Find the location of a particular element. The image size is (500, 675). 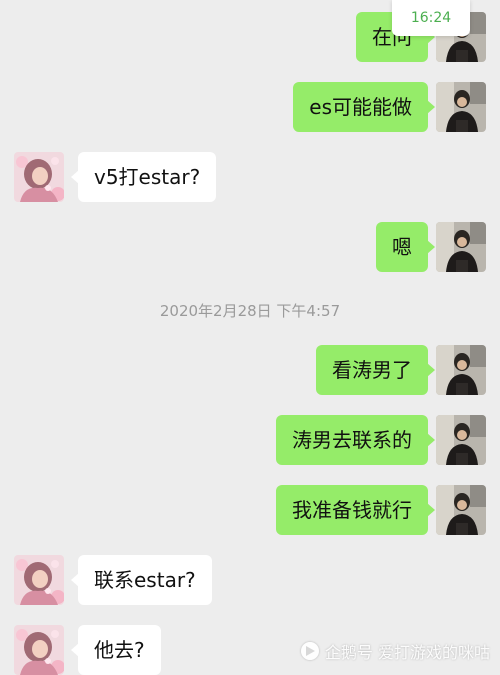

message-bubble-incoming: 联系estar? is located at coordinates (141, 580).